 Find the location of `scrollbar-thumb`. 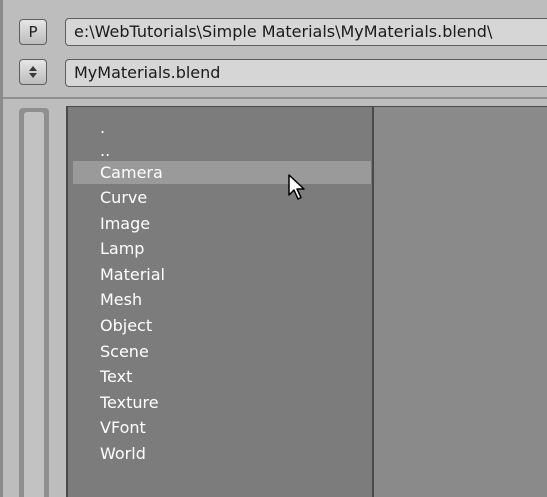

scrollbar-thumb is located at coordinates (34, 304).